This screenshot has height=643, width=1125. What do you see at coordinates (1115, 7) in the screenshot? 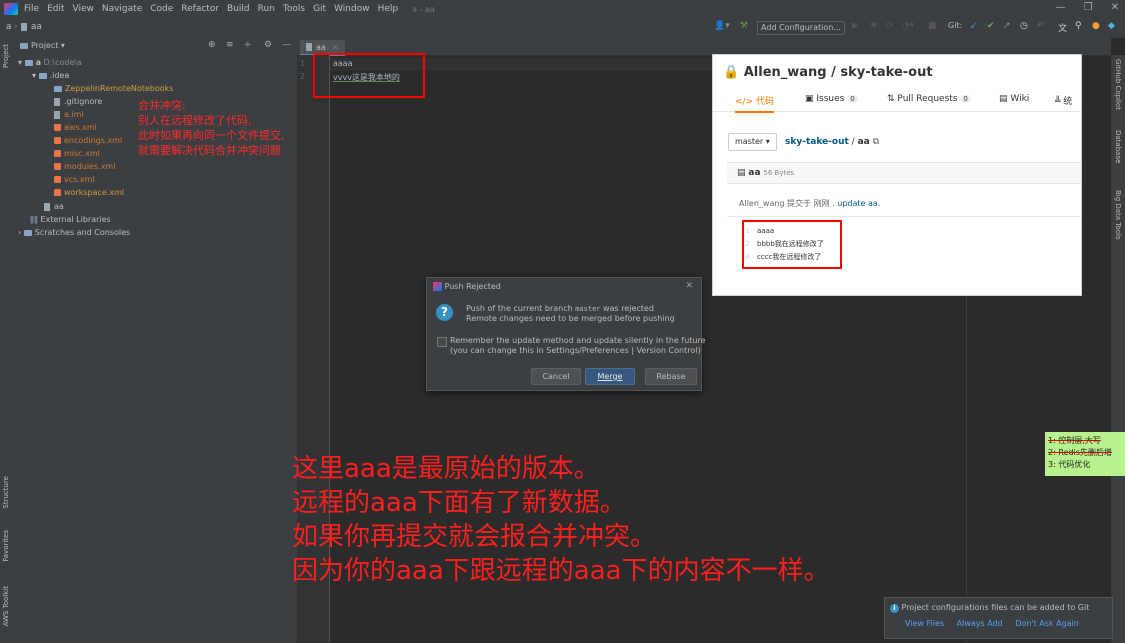
I see `close-window-icon: ✕` at bounding box center [1115, 7].